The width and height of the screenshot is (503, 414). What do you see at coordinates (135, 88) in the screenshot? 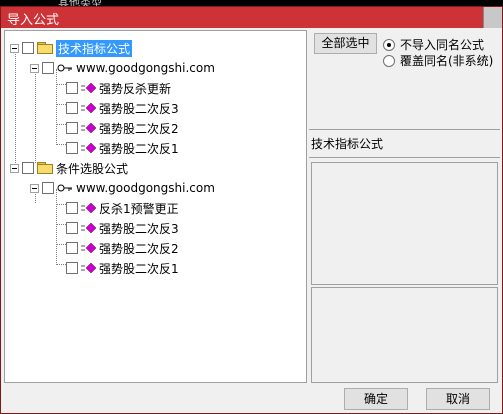
I see `formula-label: 强势反杀更新` at bounding box center [135, 88].